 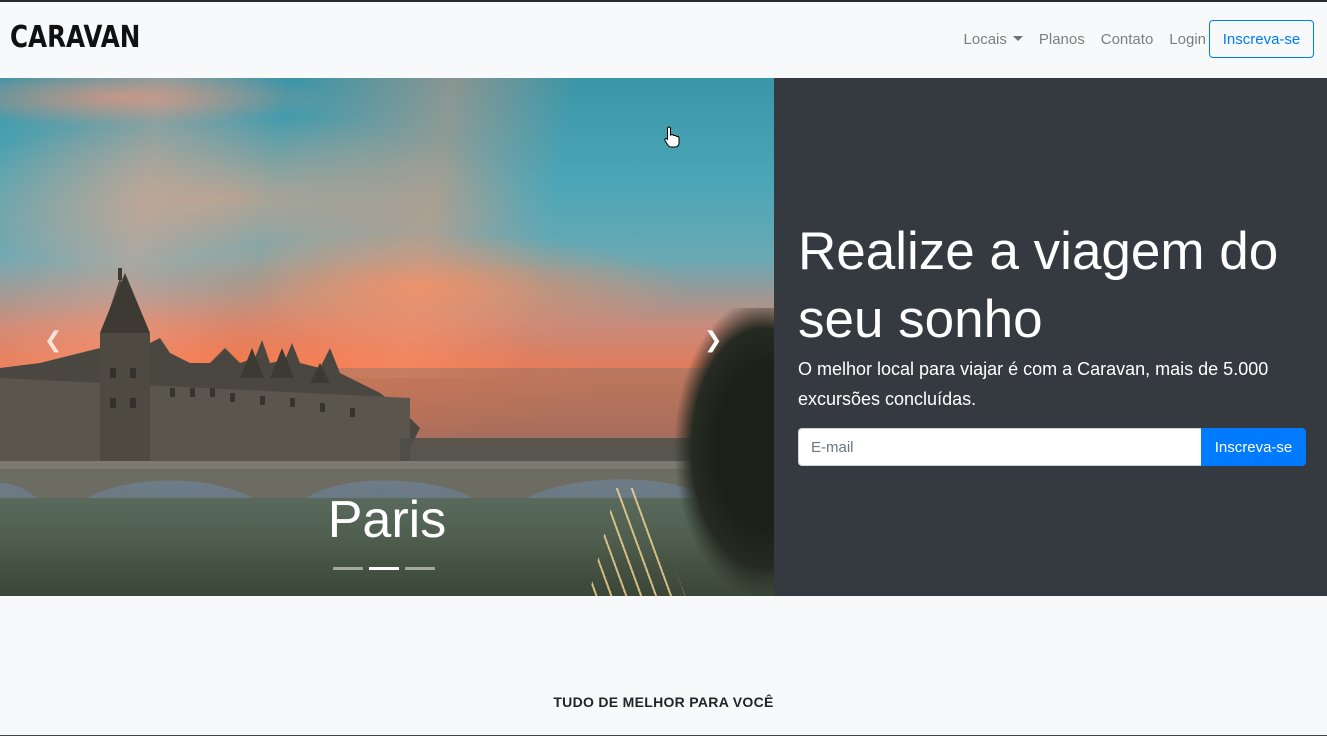 What do you see at coordinates (985, 39) in the screenshot?
I see `nav-item-label: Locais` at bounding box center [985, 39].